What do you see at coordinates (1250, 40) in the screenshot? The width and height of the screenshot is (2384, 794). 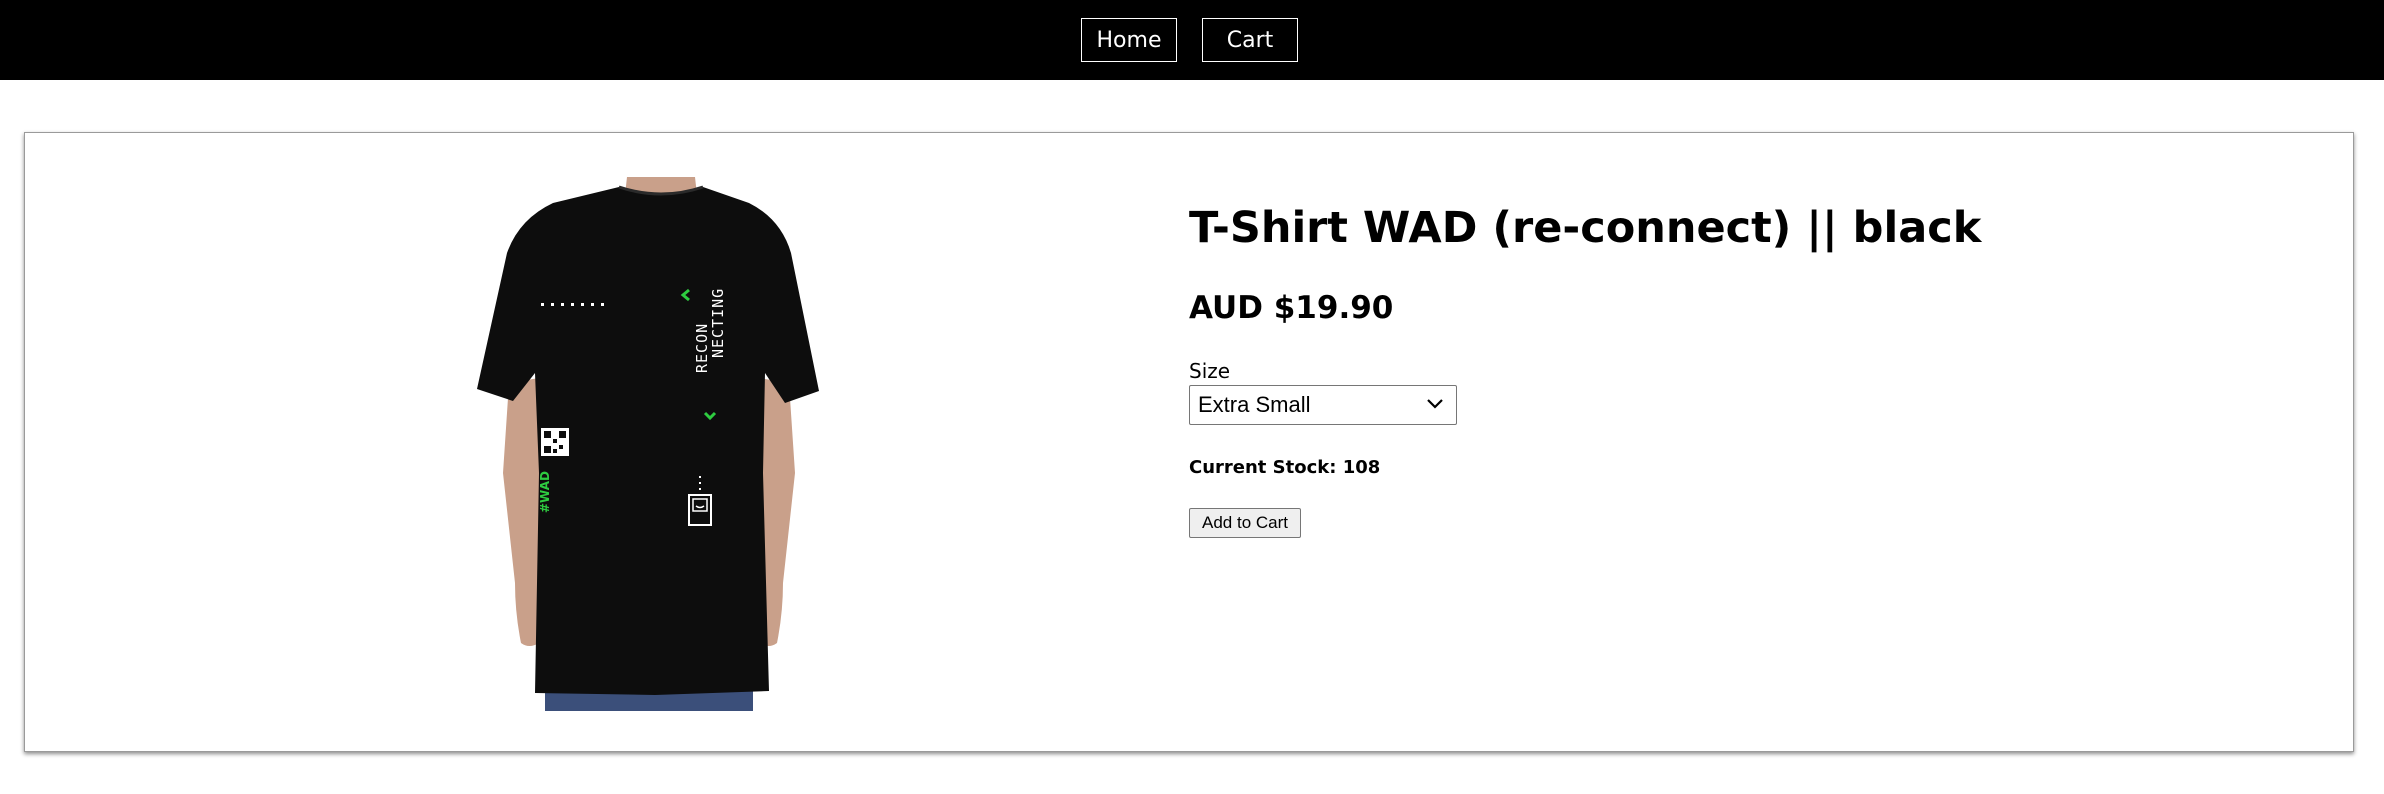 I see `cart-button: Cart` at bounding box center [1250, 40].